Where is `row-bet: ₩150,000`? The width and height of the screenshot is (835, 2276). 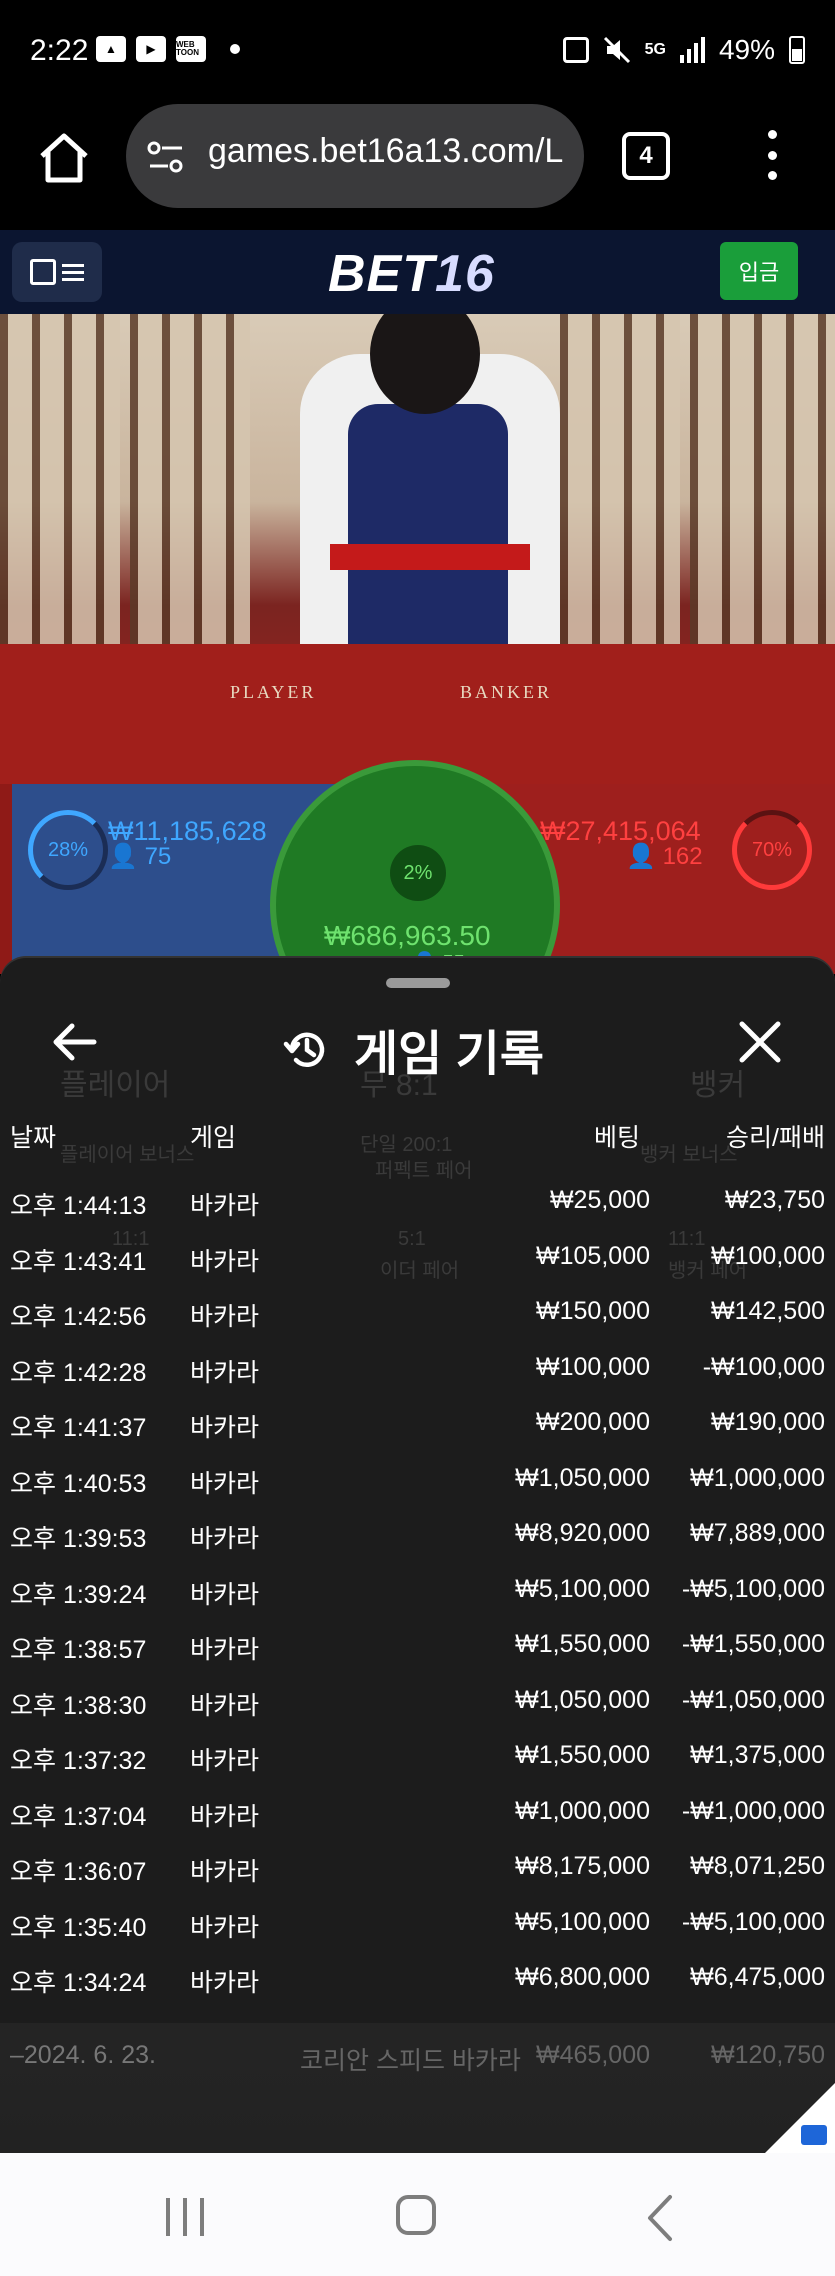 row-bet: ₩150,000 is located at coordinates (593, 1311).